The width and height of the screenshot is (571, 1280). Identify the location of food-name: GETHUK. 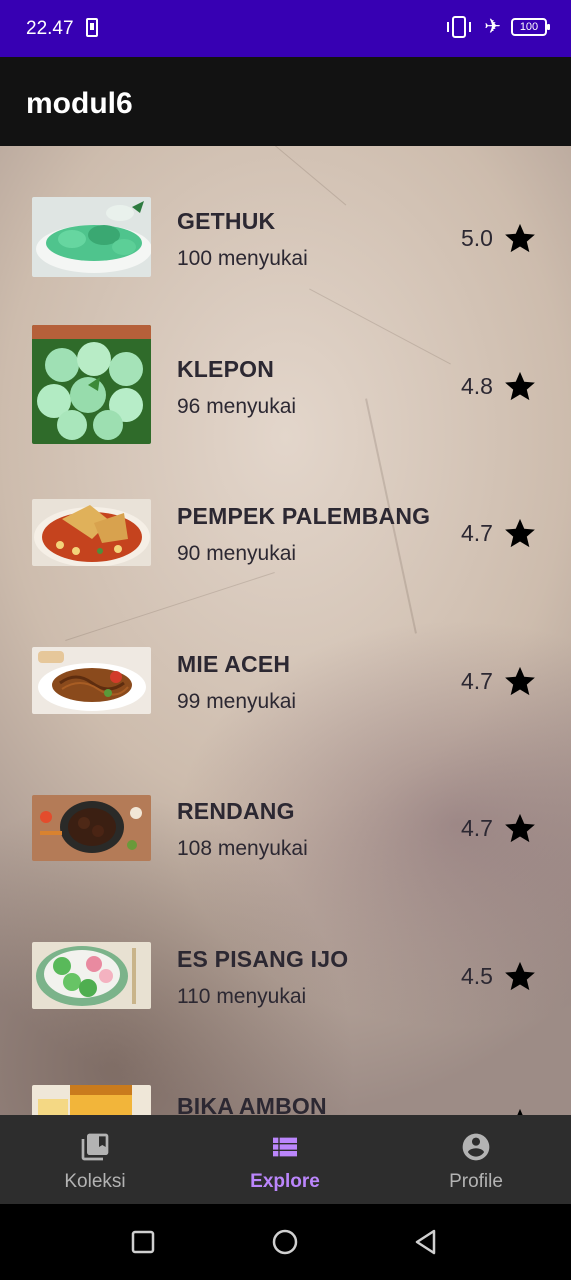
(226, 221).